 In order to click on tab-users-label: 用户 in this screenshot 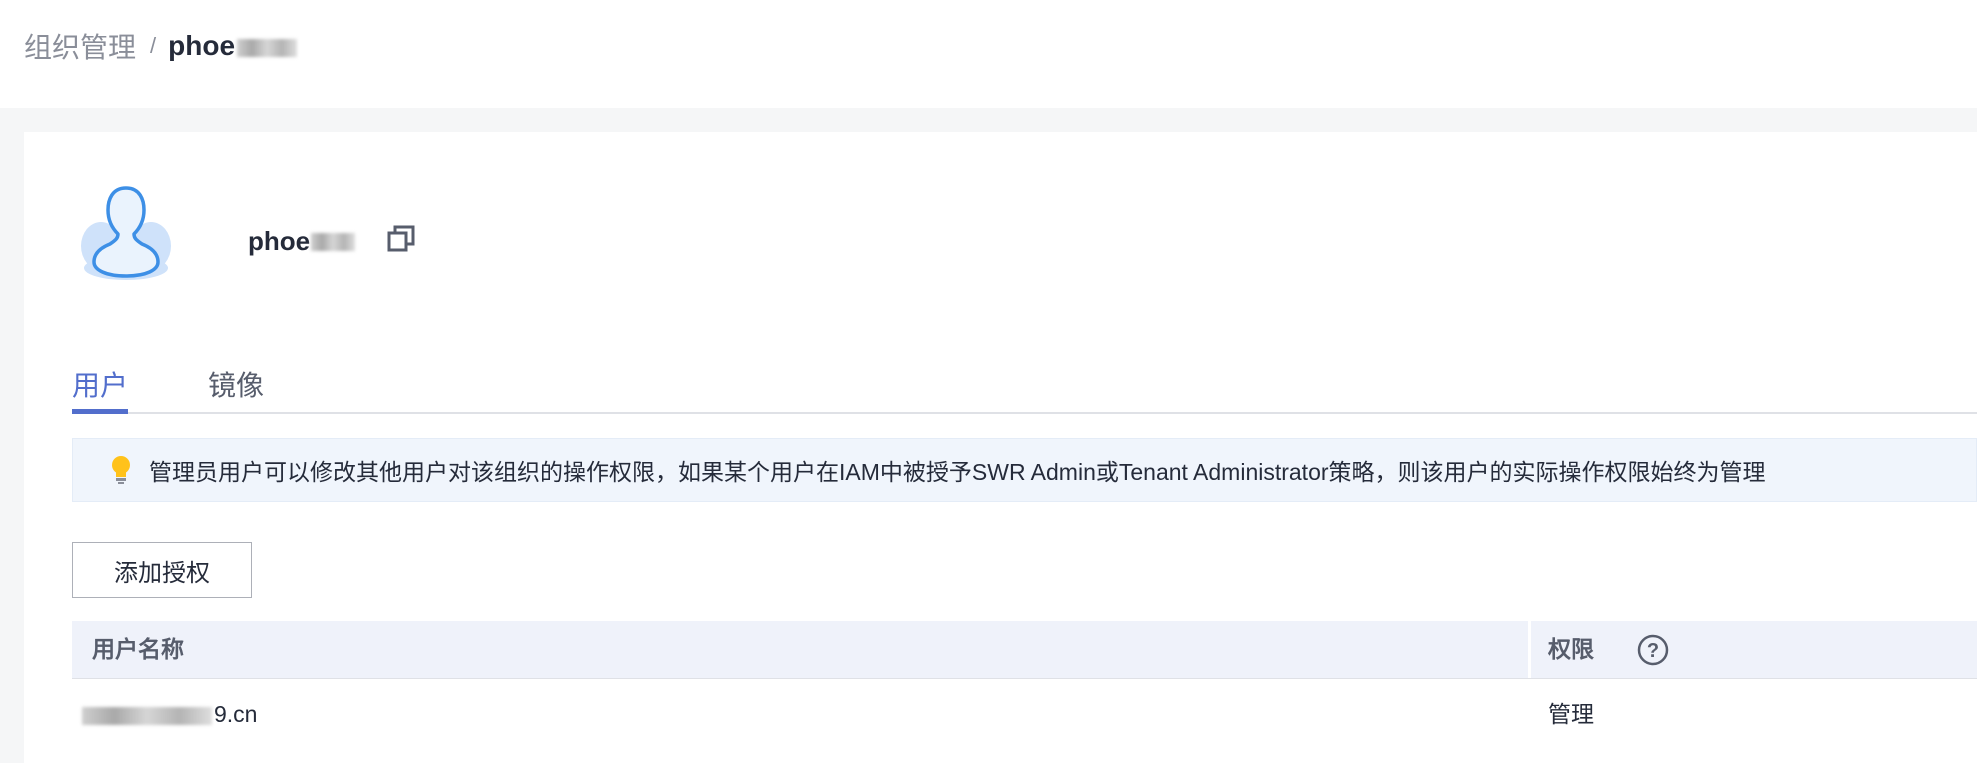, I will do `click(100, 385)`.